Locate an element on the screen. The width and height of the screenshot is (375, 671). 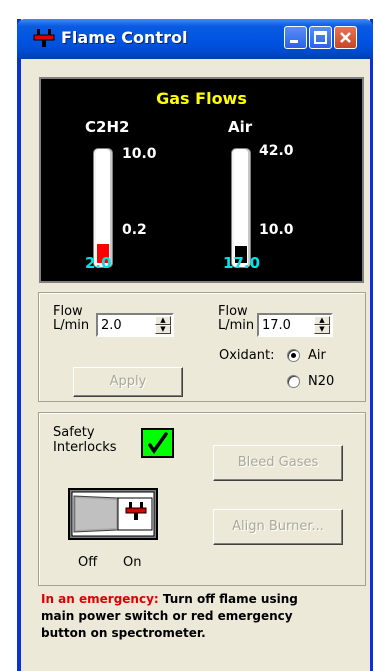
left-flow-label: Flow is located at coordinates (68, 311).